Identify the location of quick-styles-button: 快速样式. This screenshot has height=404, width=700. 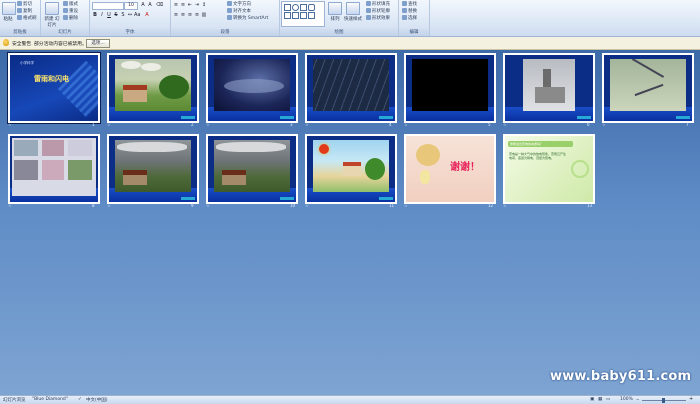
(353, 12).